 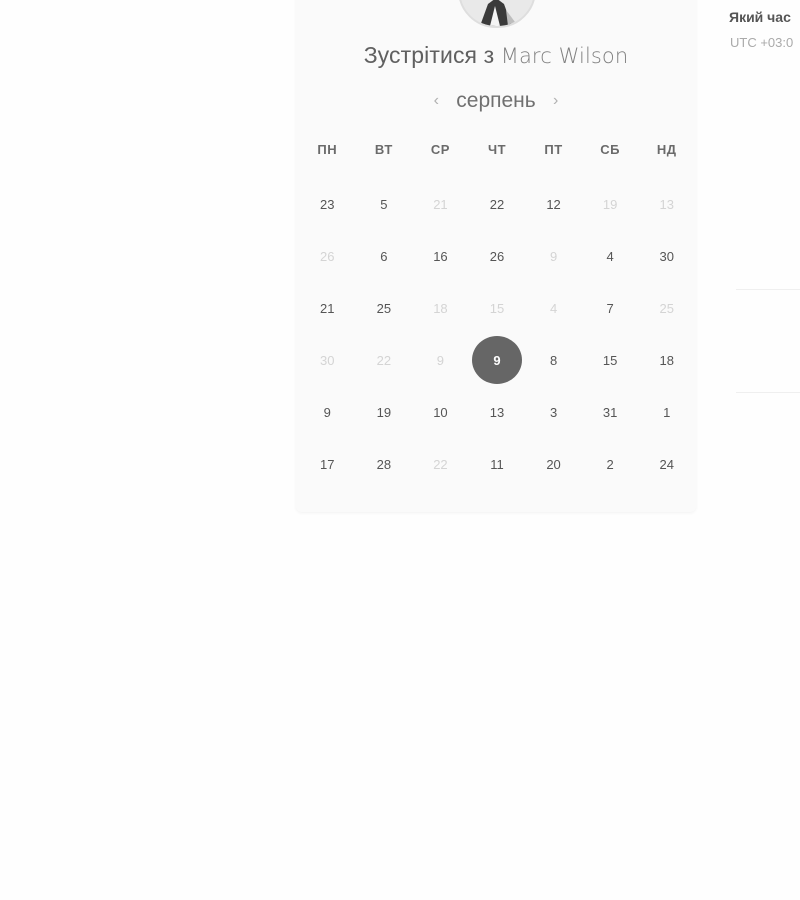 What do you see at coordinates (327, 149) in the screenshot?
I see `weekday-label: ПН` at bounding box center [327, 149].